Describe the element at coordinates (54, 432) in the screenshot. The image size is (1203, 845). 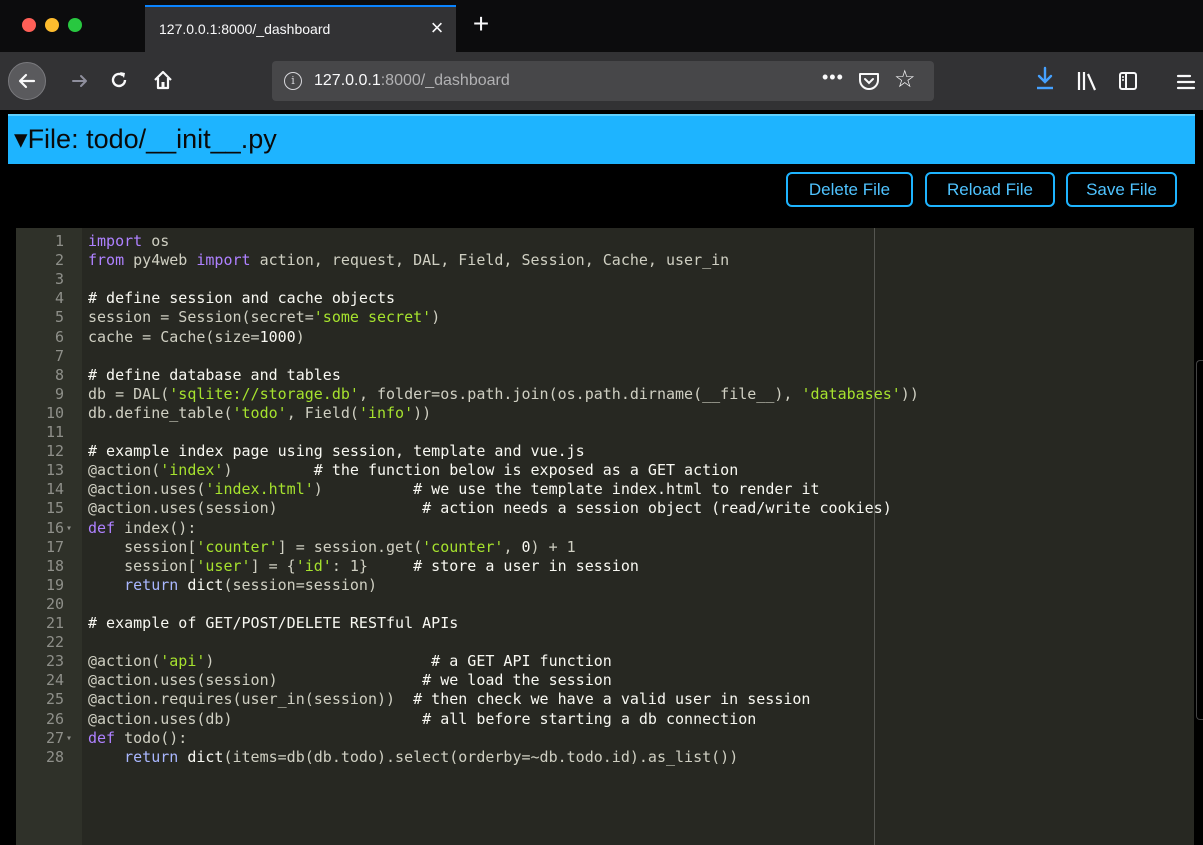
I see `line-number: 11` at that location.